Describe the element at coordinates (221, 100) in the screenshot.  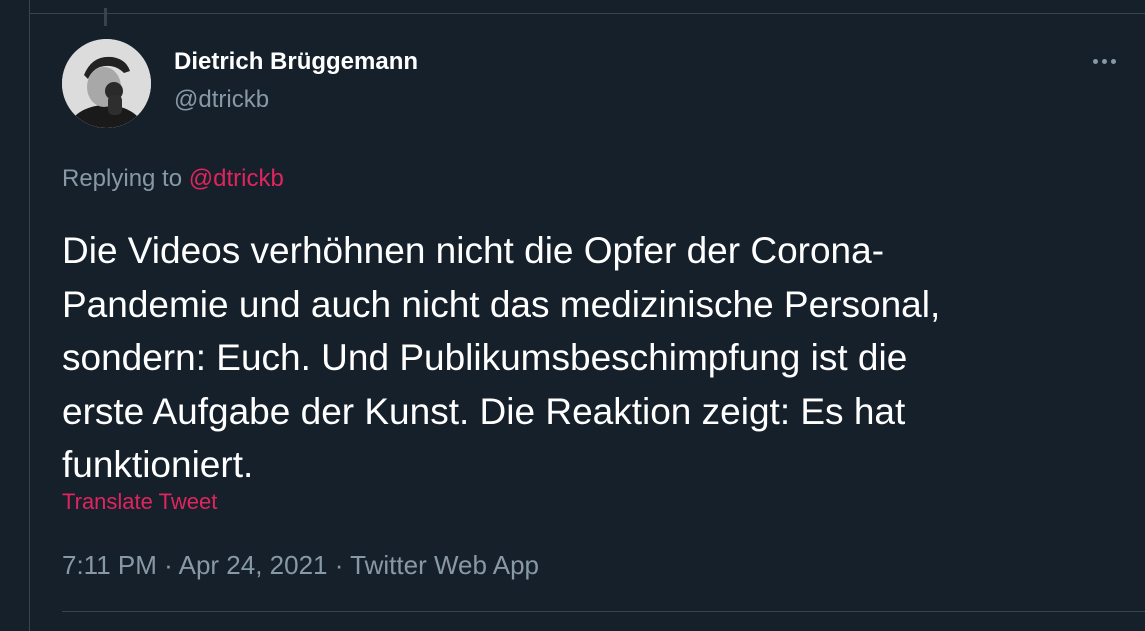
I see `author-handle: @dtrickb` at that location.